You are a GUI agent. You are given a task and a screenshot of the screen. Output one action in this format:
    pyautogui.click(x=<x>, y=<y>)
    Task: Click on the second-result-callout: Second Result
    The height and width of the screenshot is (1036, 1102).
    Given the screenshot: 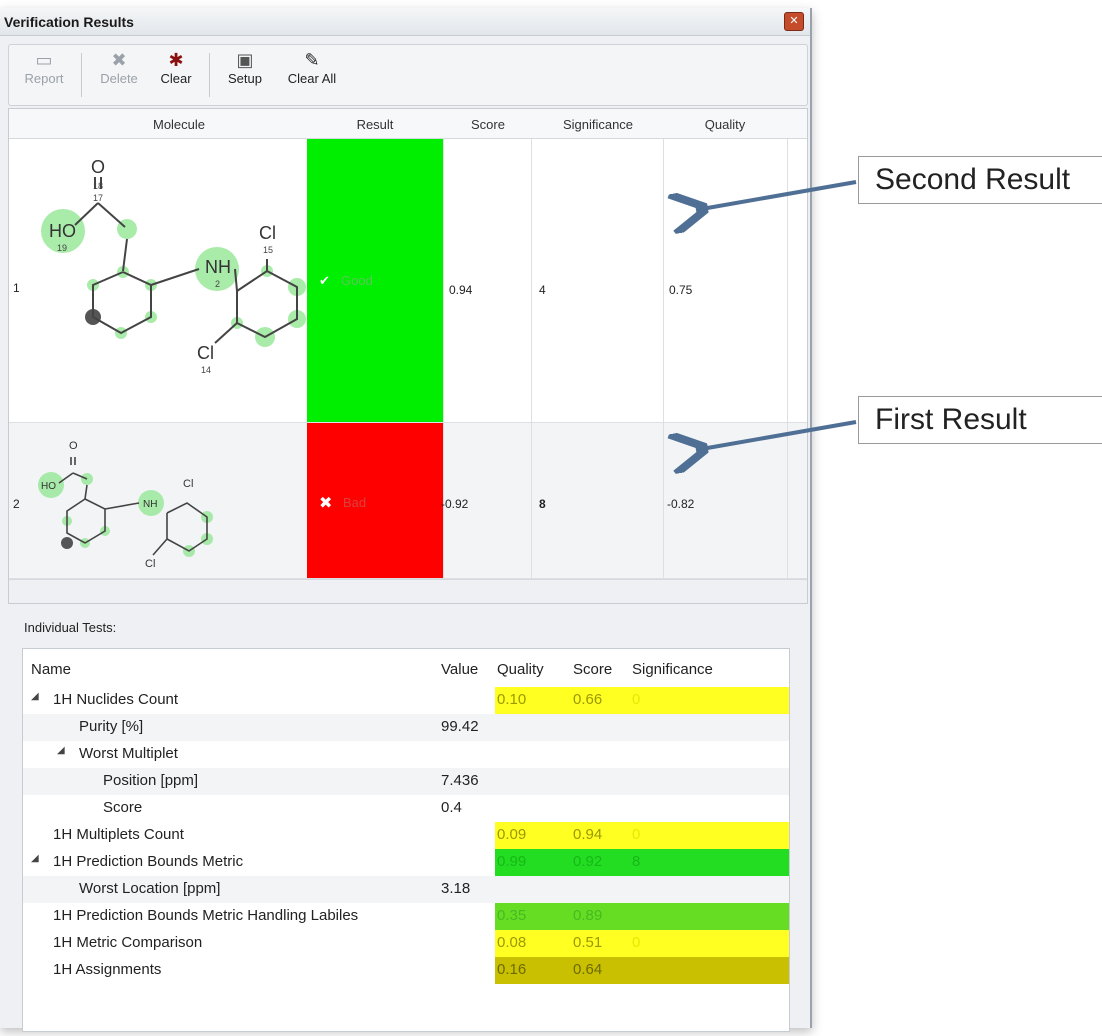 What is the action you would take?
    pyautogui.click(x=980, y=180)
    